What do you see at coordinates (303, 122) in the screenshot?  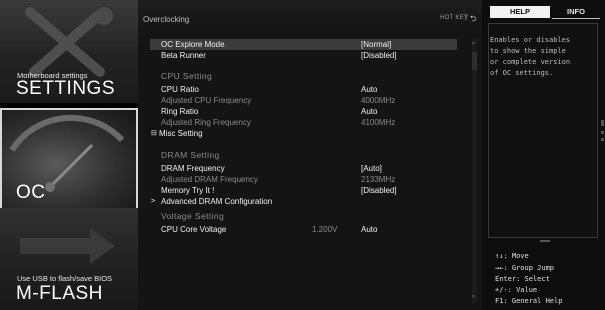 I see `row-adjusted-ring-frequency: Adjusted Ring Frequency 4100MHz` at bounding box center [303, 122].